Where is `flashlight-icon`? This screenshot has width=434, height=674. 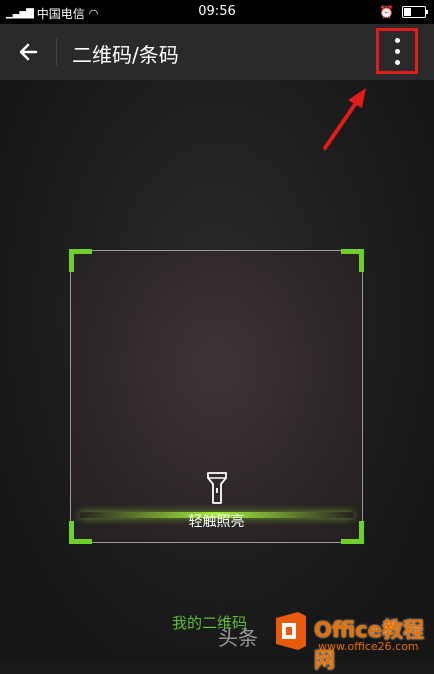 flashlight-icon is located at coordinates (216, 488).